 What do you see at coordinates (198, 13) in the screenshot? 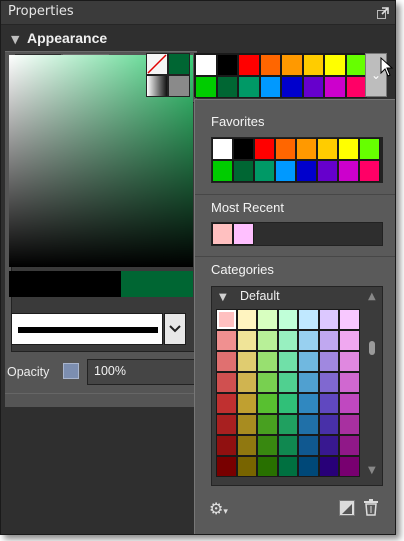
I see `panel-title-bar: Properties` at bounding box center [198, 13].